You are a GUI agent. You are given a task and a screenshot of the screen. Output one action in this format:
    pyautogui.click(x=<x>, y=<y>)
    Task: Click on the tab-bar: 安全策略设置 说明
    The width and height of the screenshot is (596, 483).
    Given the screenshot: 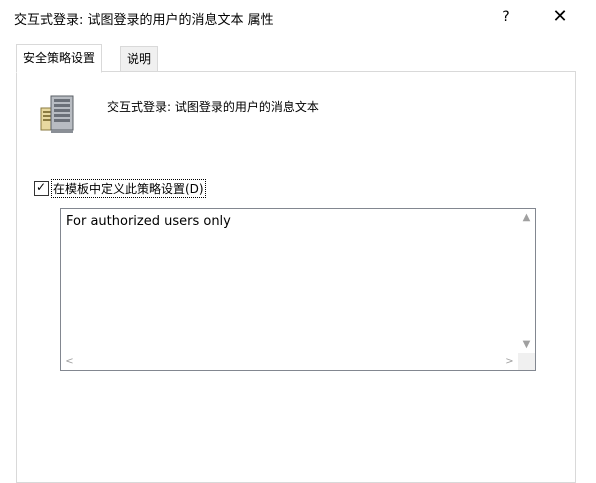 What is the action you would take?
    pyautogui.click(x=301, y=58)
    